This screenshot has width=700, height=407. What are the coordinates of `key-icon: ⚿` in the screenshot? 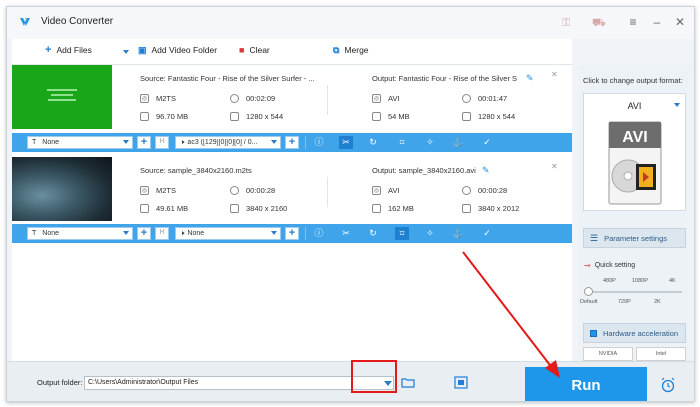 It's located at (566, 23).